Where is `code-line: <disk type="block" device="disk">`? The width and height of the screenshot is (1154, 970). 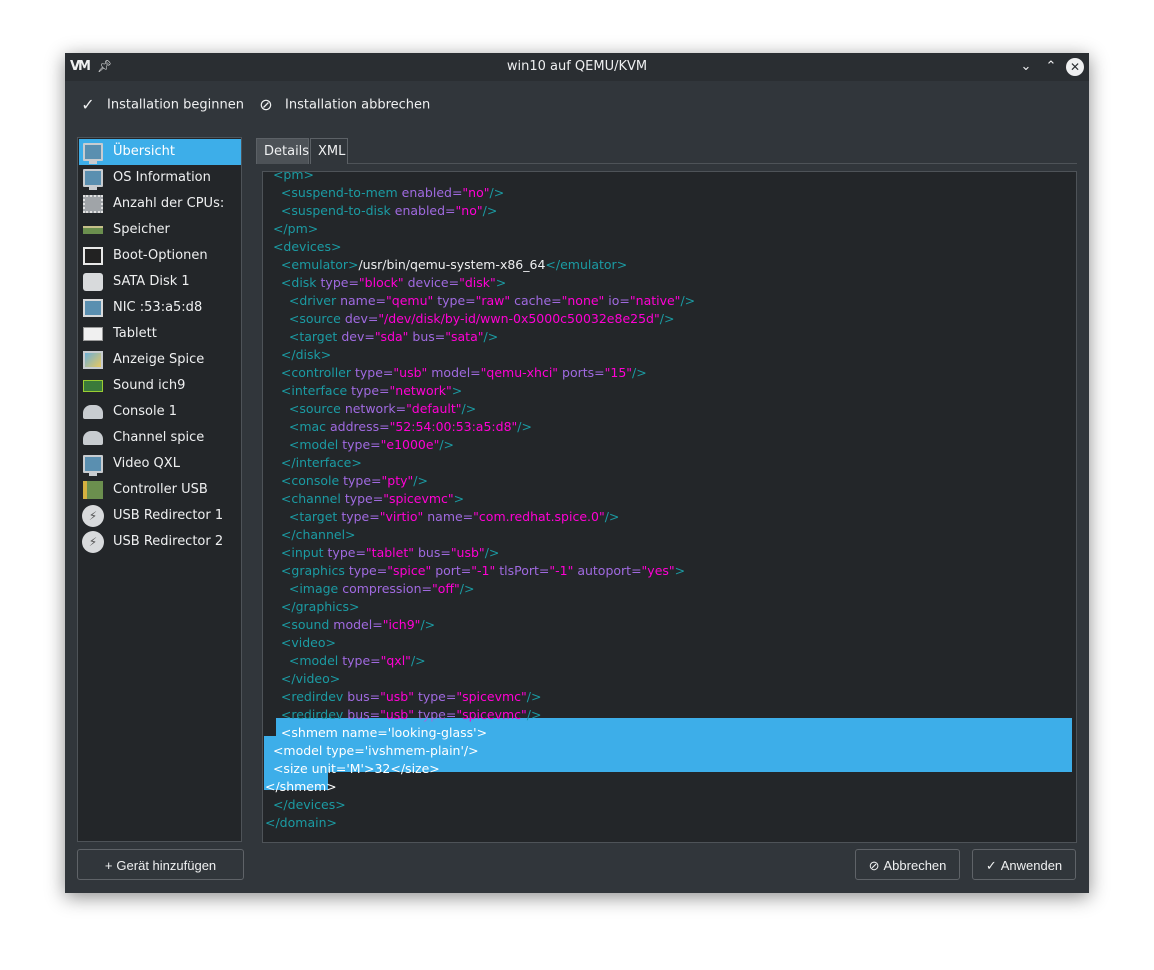 code-line: <disk type="block" device="disk"> is located at coordinates (670, 283).